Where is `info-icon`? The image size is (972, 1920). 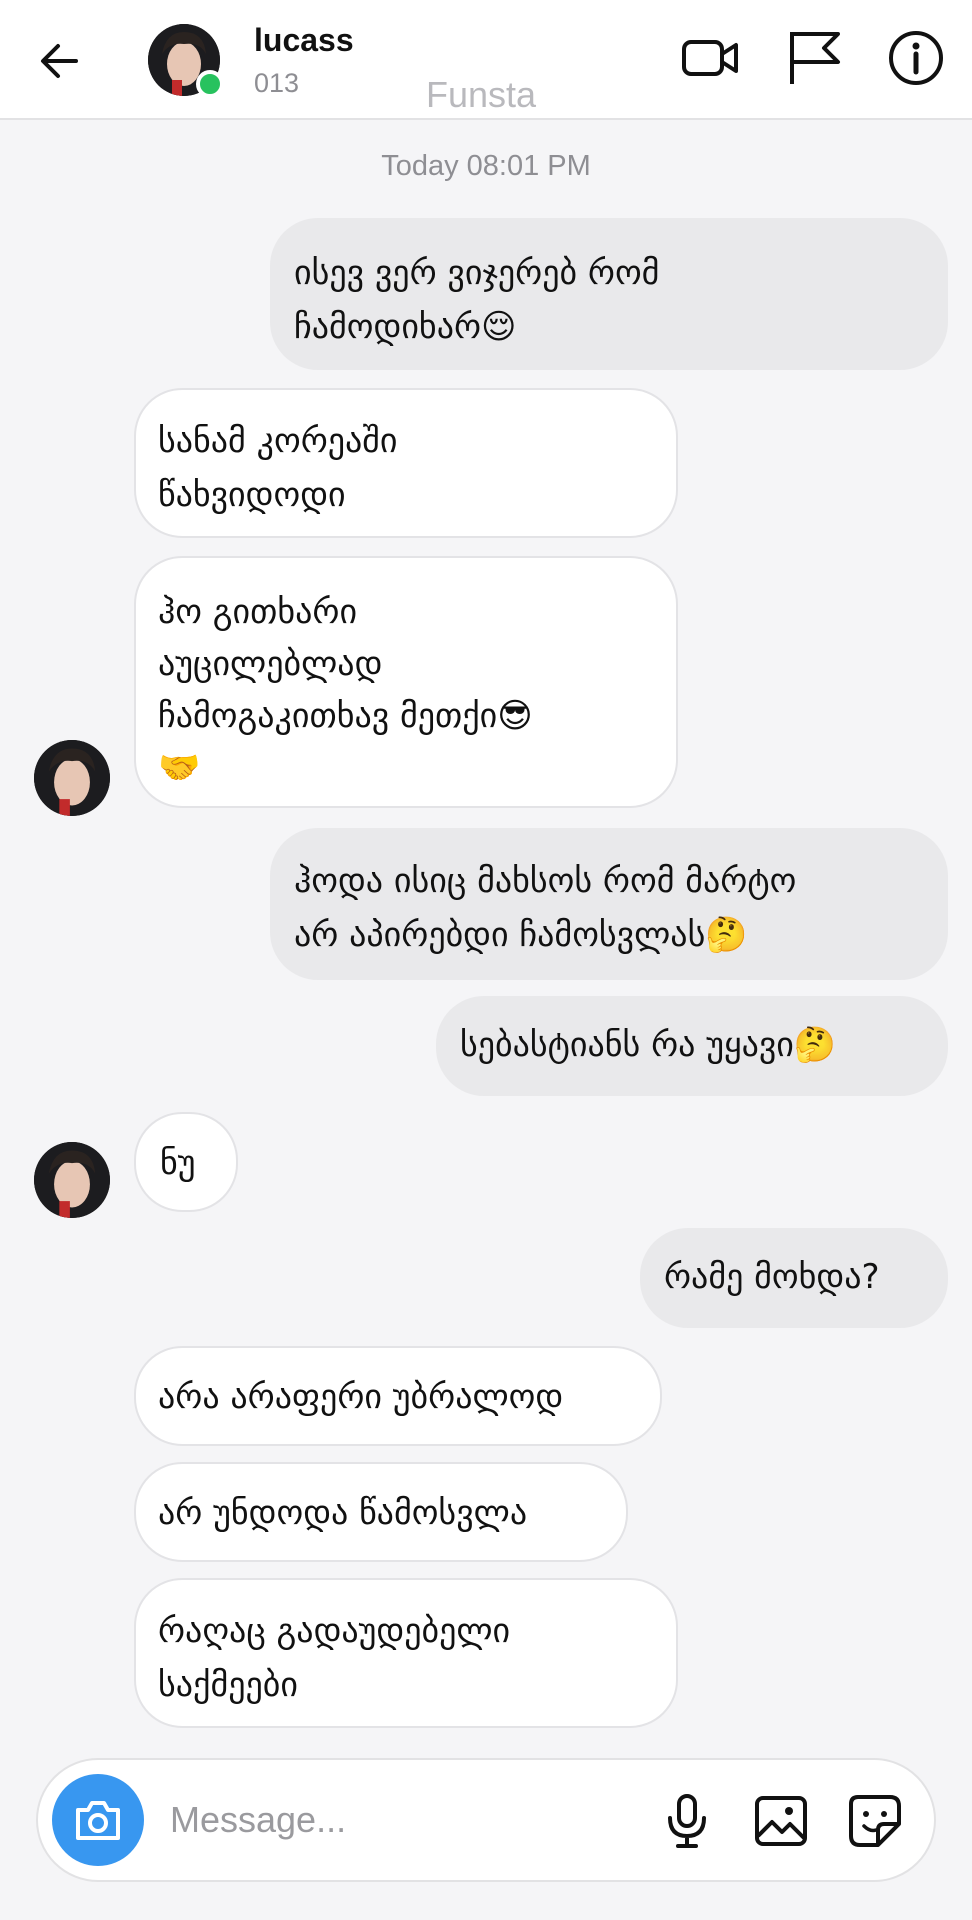
info-icon is located at coordinates (916, 58).